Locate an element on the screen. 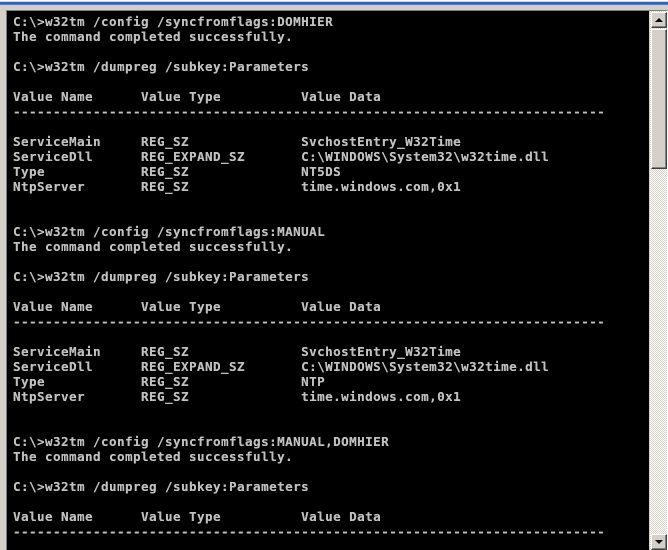 The image size is (668, 550). chevron-down-icon is located at coordinates (659, 542).